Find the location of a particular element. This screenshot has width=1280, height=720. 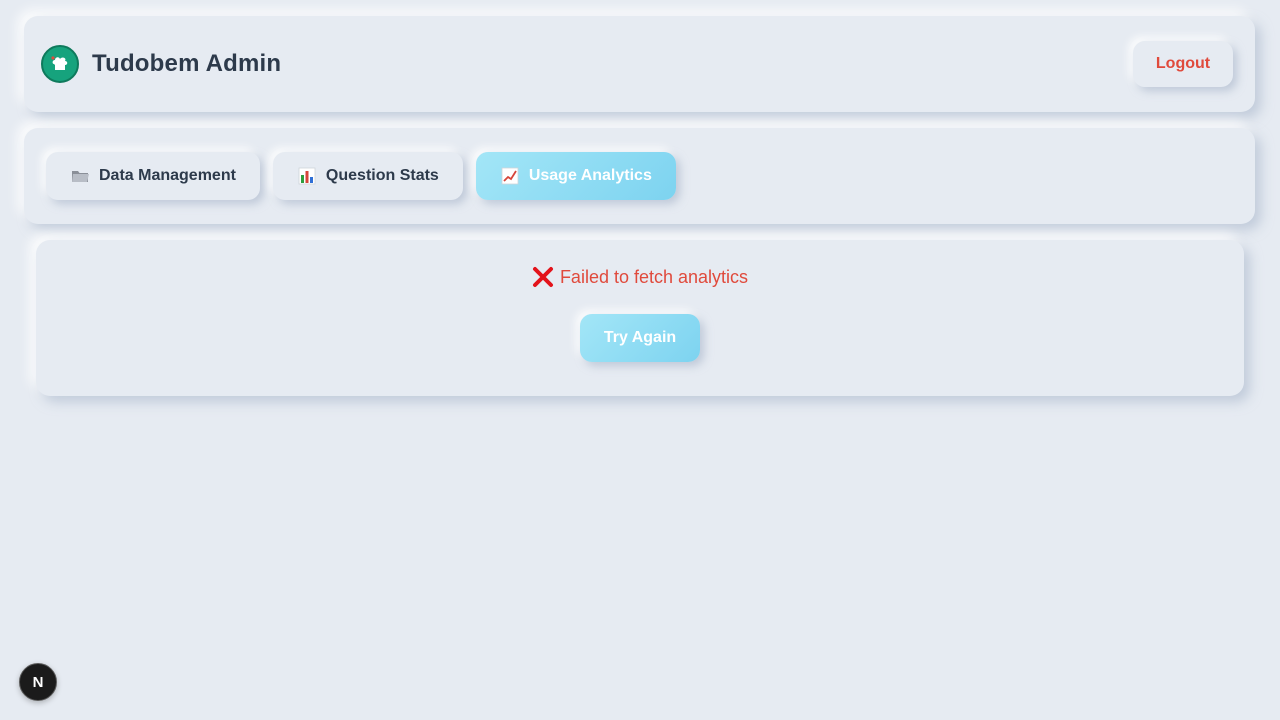

logout-button: Logout is located at coordinates (1183, 64).